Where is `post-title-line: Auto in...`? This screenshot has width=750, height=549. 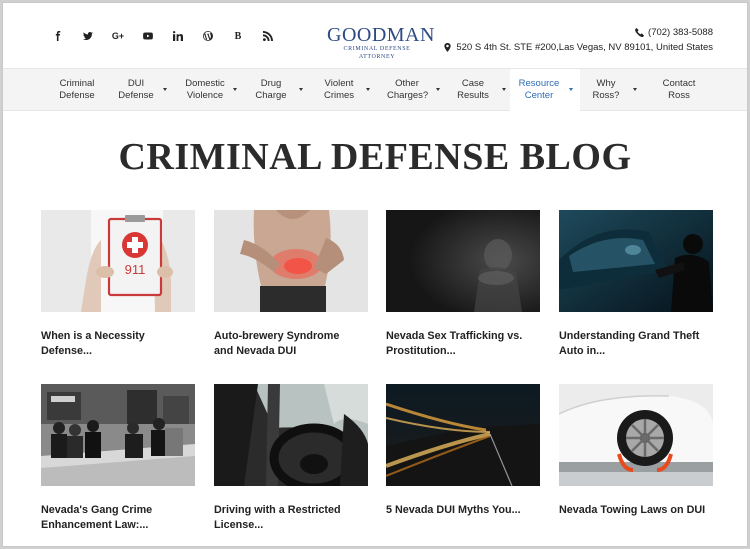 post-title-line: Auto in... is located at coordinates (582, 351).